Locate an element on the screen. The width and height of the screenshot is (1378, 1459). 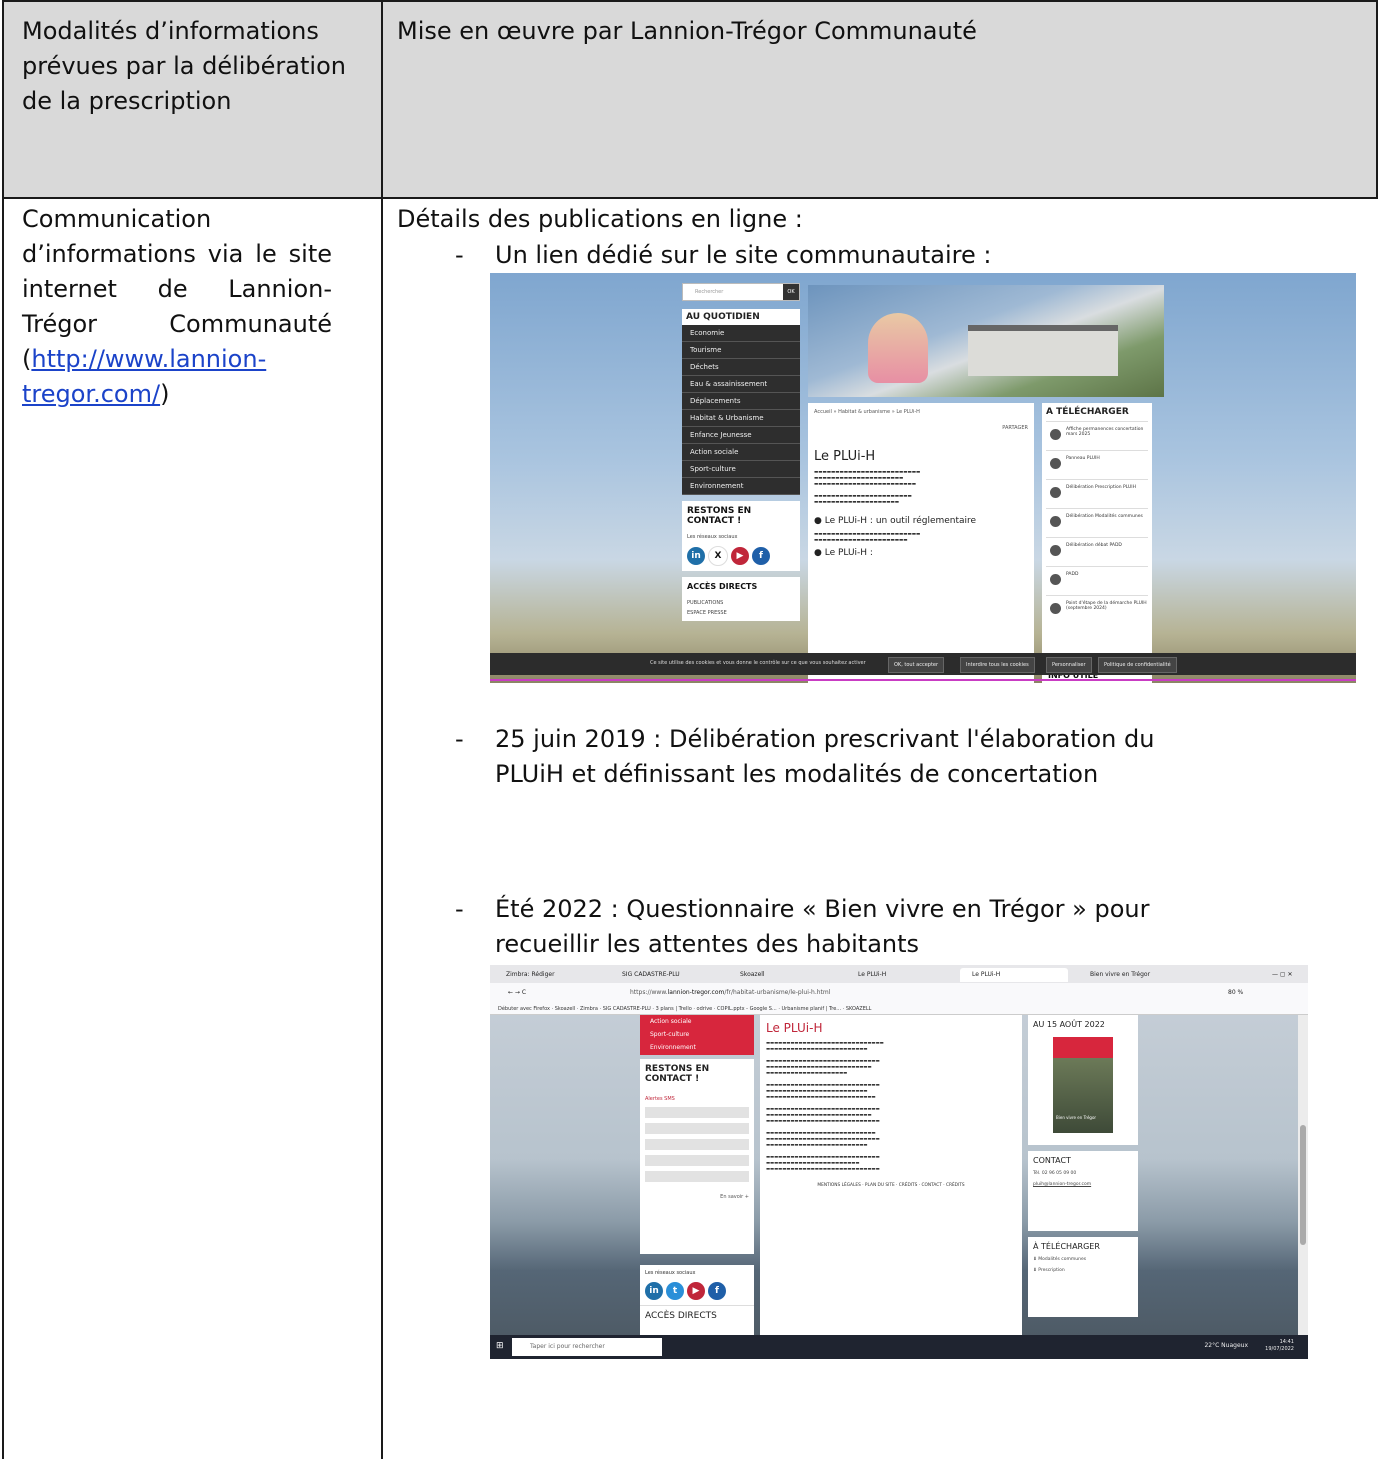
menu-item: Déchets is located at coordinates (741, 367).